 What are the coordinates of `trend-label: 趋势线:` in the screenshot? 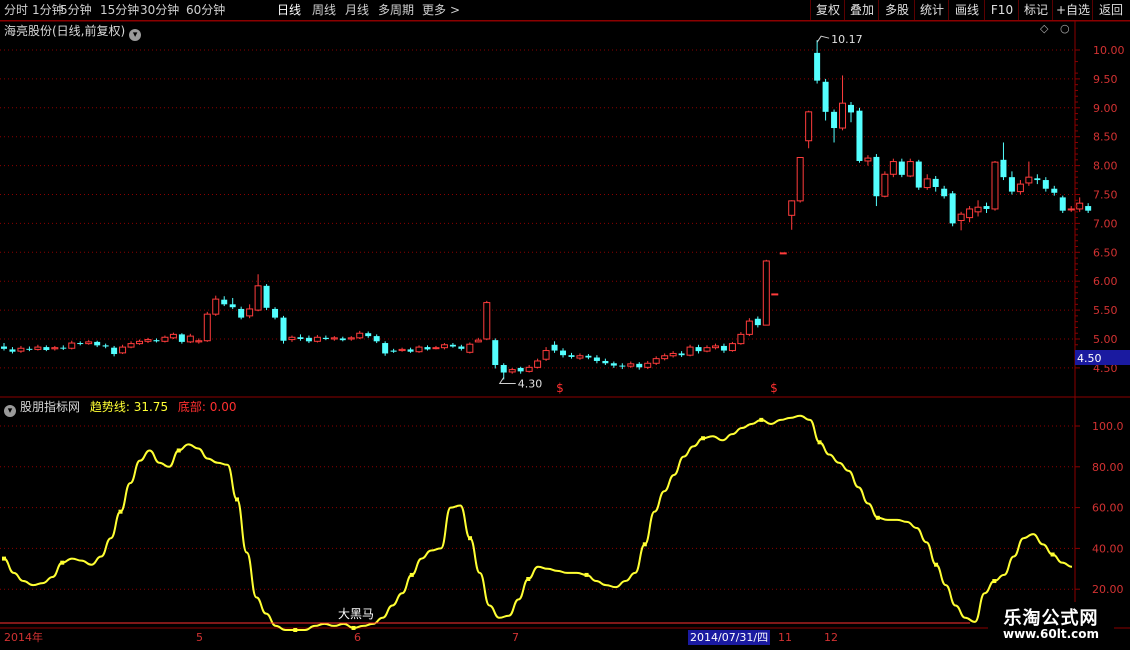 It's located at (109, 407).